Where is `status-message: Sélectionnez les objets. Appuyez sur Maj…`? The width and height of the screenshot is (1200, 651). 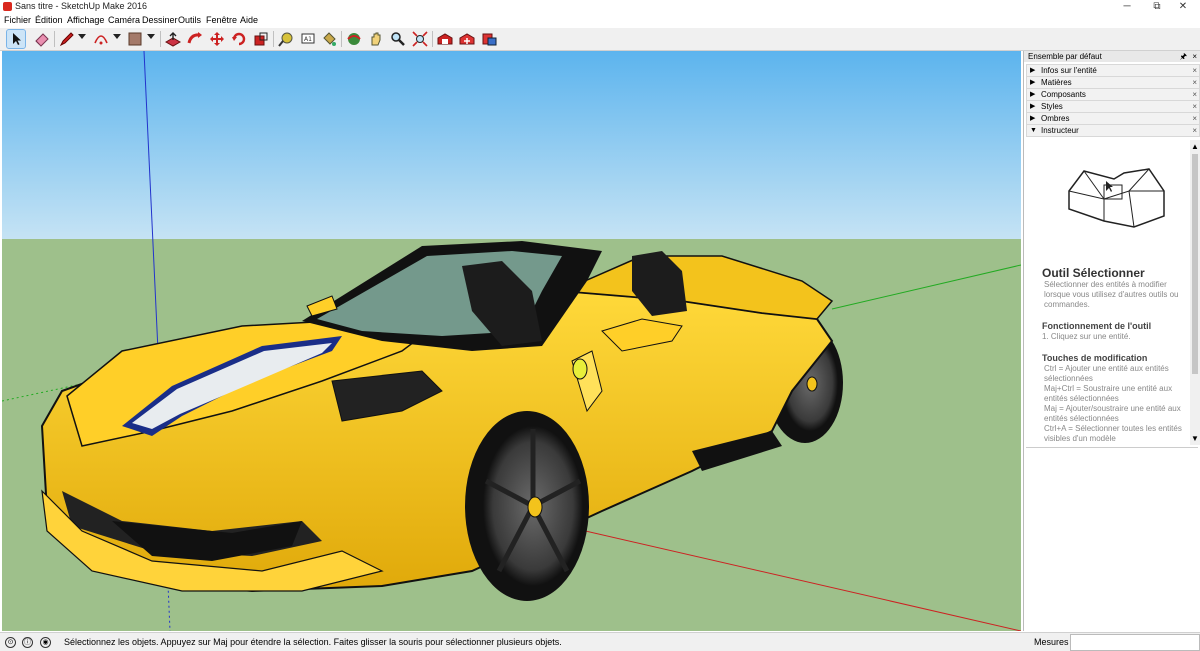
status-message: Sélectionnez les objets. Appuyez sur Maj… is located at coordinates (313, 642).